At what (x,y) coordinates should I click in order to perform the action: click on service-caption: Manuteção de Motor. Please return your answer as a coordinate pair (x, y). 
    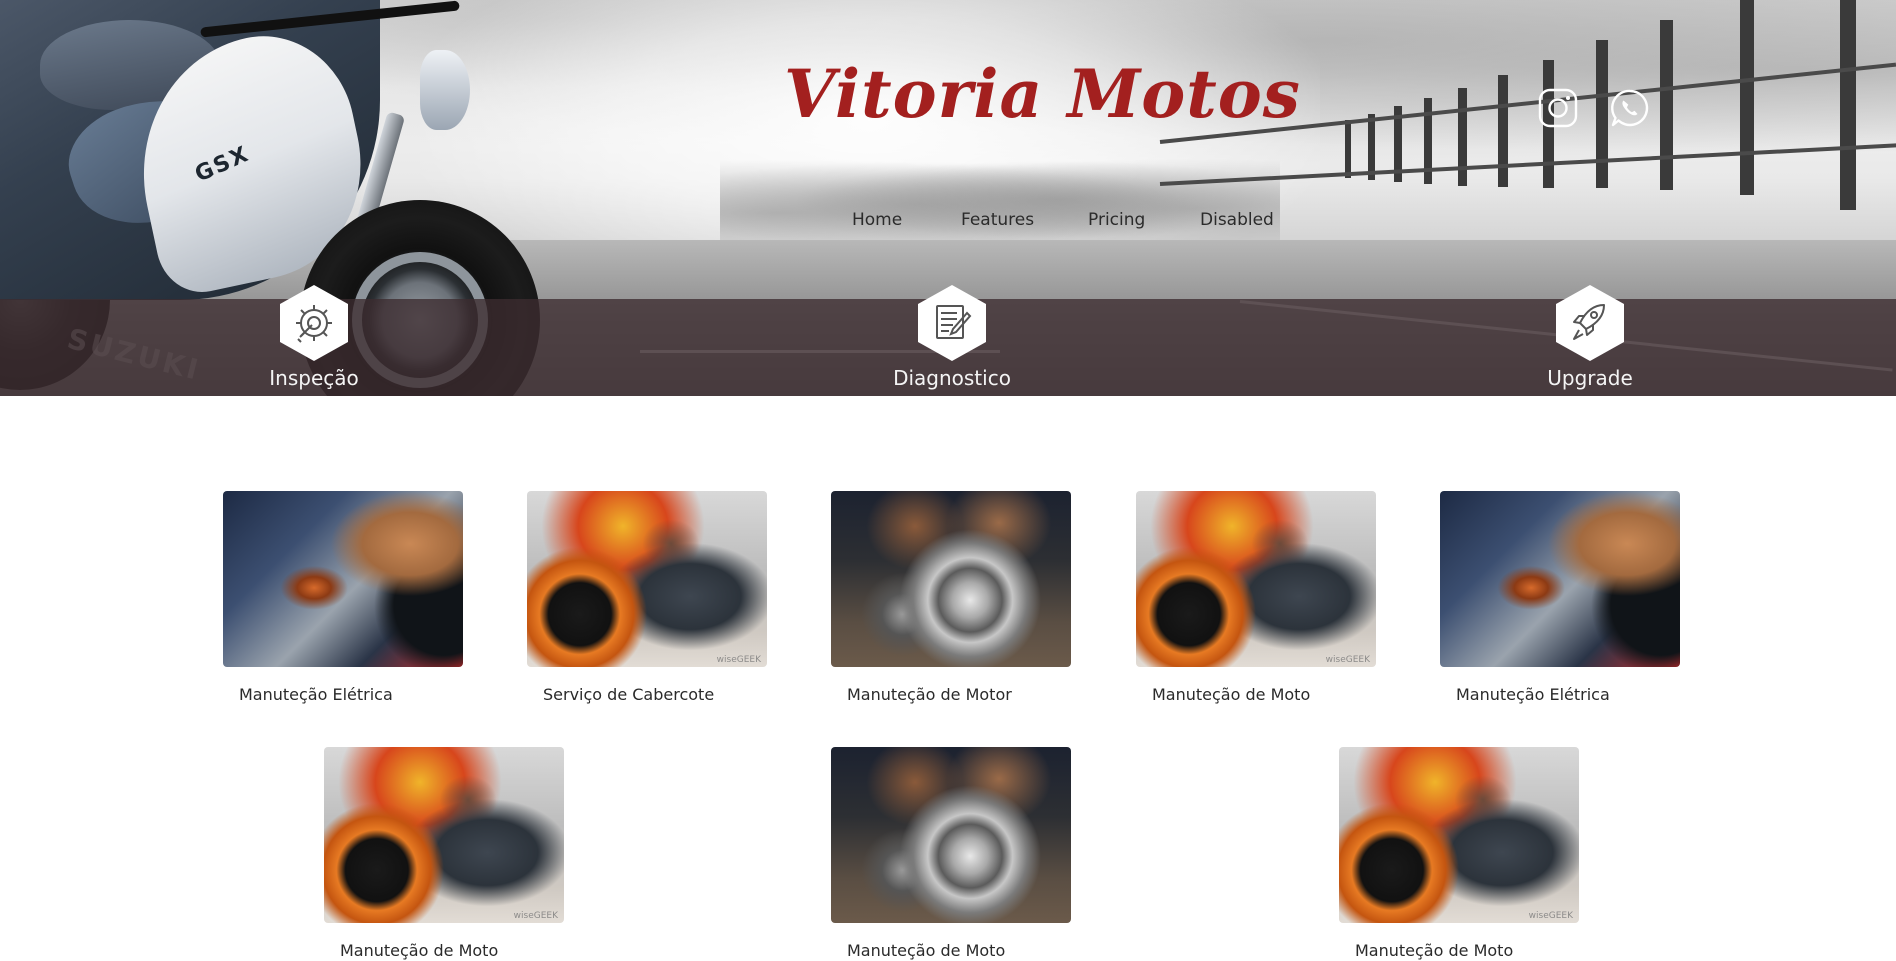
    Looking at the image, I should click on (929, 694).